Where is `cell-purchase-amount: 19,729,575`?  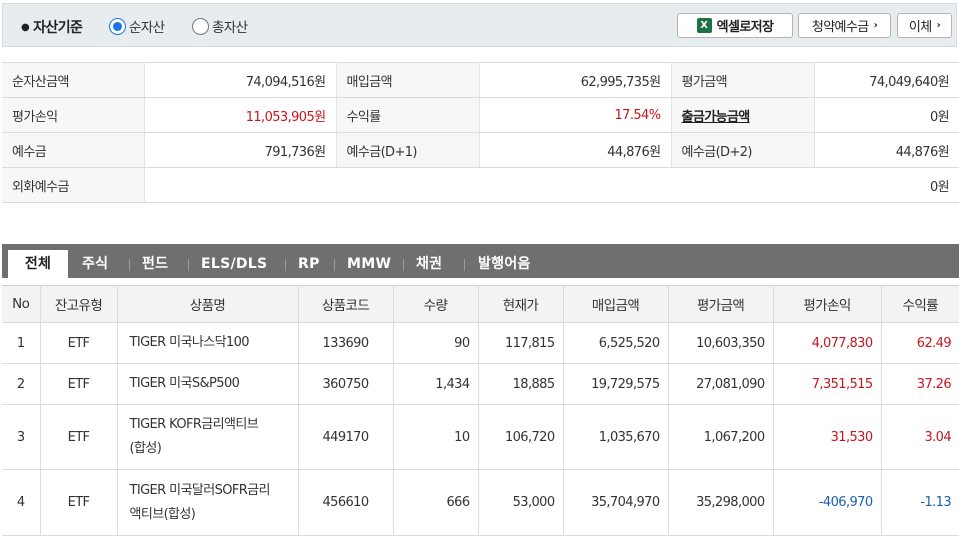 cell-purchase-amount: 19,729,575 is located at coordinates (615, 384).